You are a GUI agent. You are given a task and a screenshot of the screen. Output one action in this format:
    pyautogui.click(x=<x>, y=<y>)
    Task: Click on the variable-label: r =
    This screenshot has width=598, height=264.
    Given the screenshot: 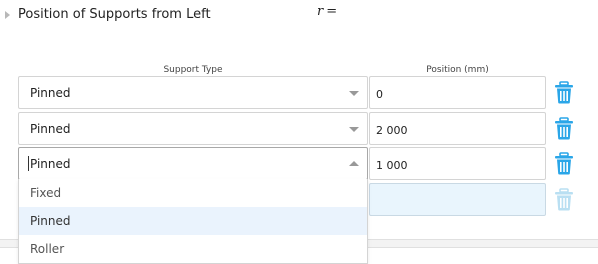 What is the action you would take?
    pyautogui.click(x=327, y=11)
    